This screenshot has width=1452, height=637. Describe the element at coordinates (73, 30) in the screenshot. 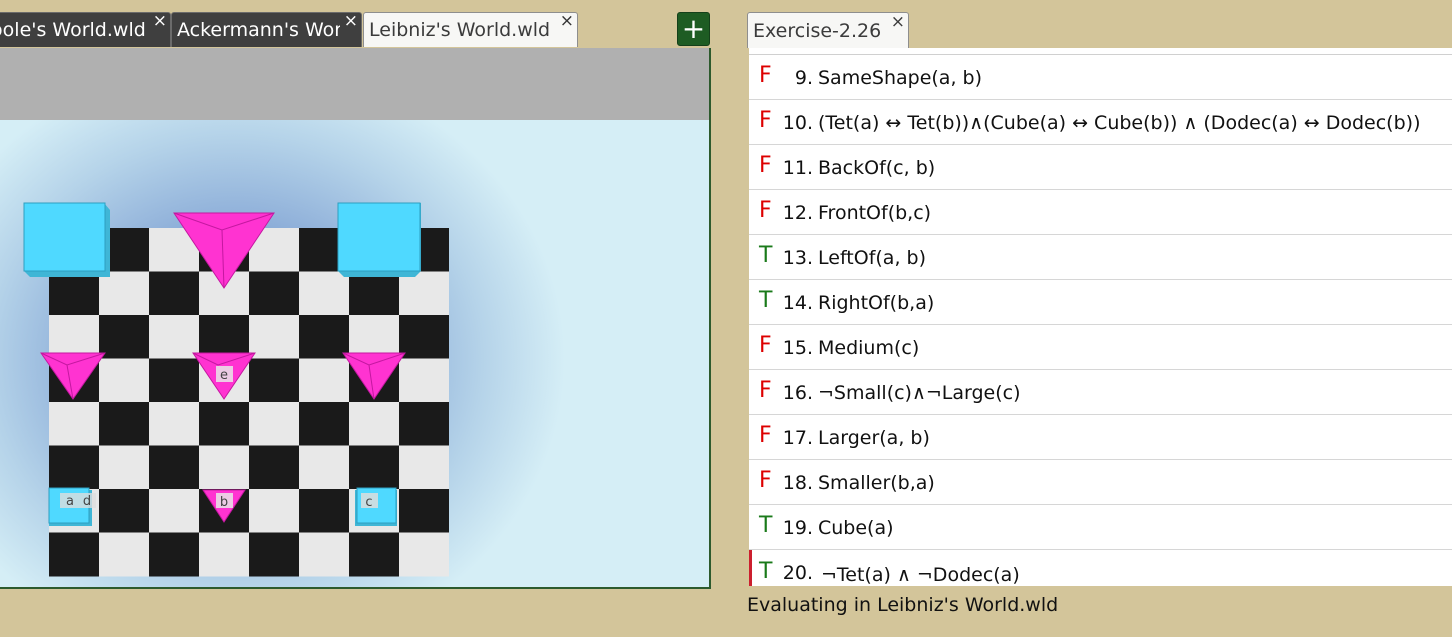

I see `tab-label: Boole's World.wld` at that location.